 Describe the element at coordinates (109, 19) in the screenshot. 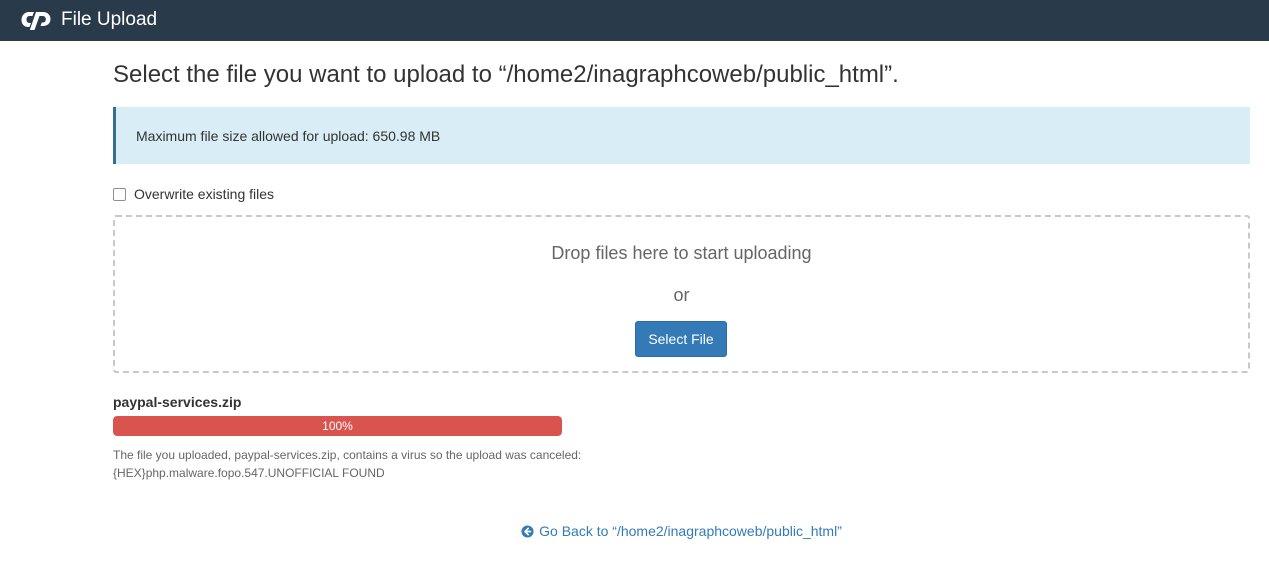

I see `app-title: File Upload` at that location.